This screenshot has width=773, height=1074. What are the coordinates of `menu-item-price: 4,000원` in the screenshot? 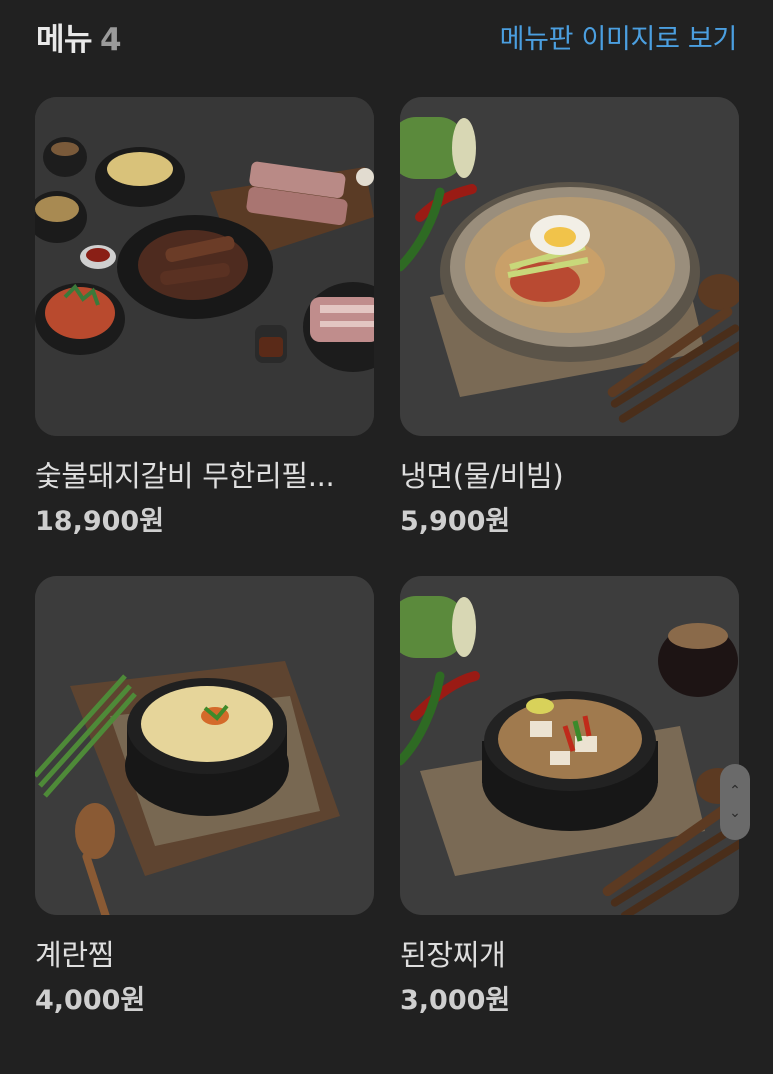 It's located at (90, 1000).